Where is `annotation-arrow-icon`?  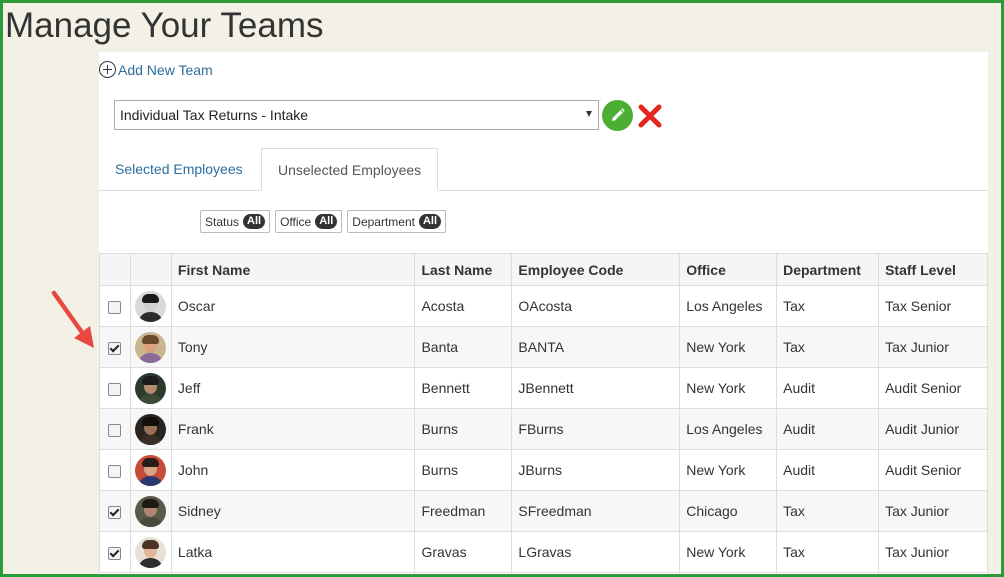
annotation-arrow-icon is located at coordinates (72, 319).